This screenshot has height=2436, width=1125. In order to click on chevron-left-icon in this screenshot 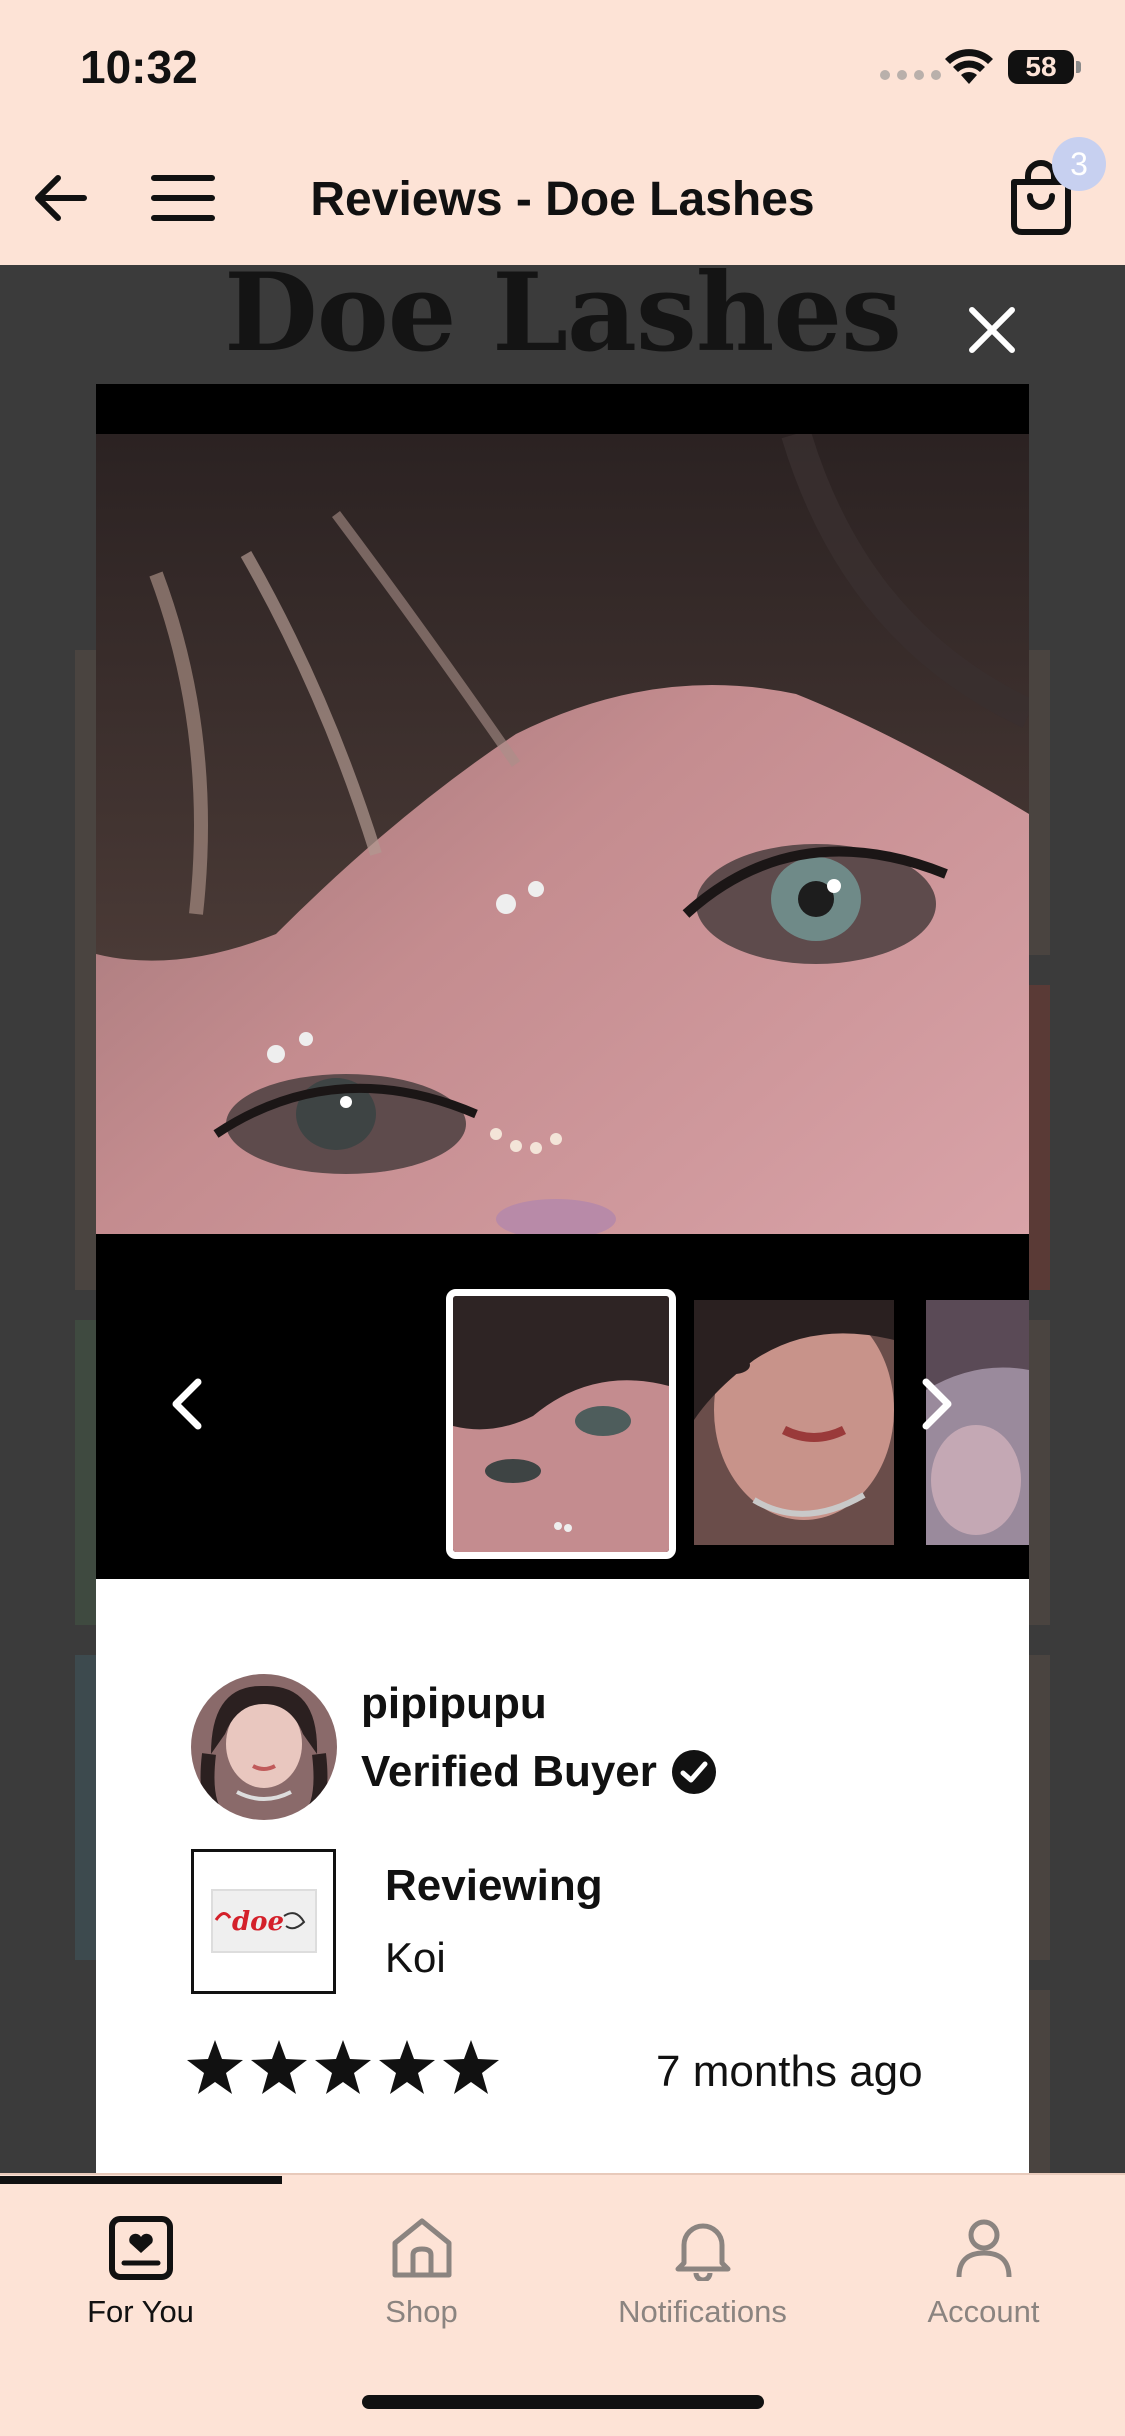, I will do `click(186, 1404)`.